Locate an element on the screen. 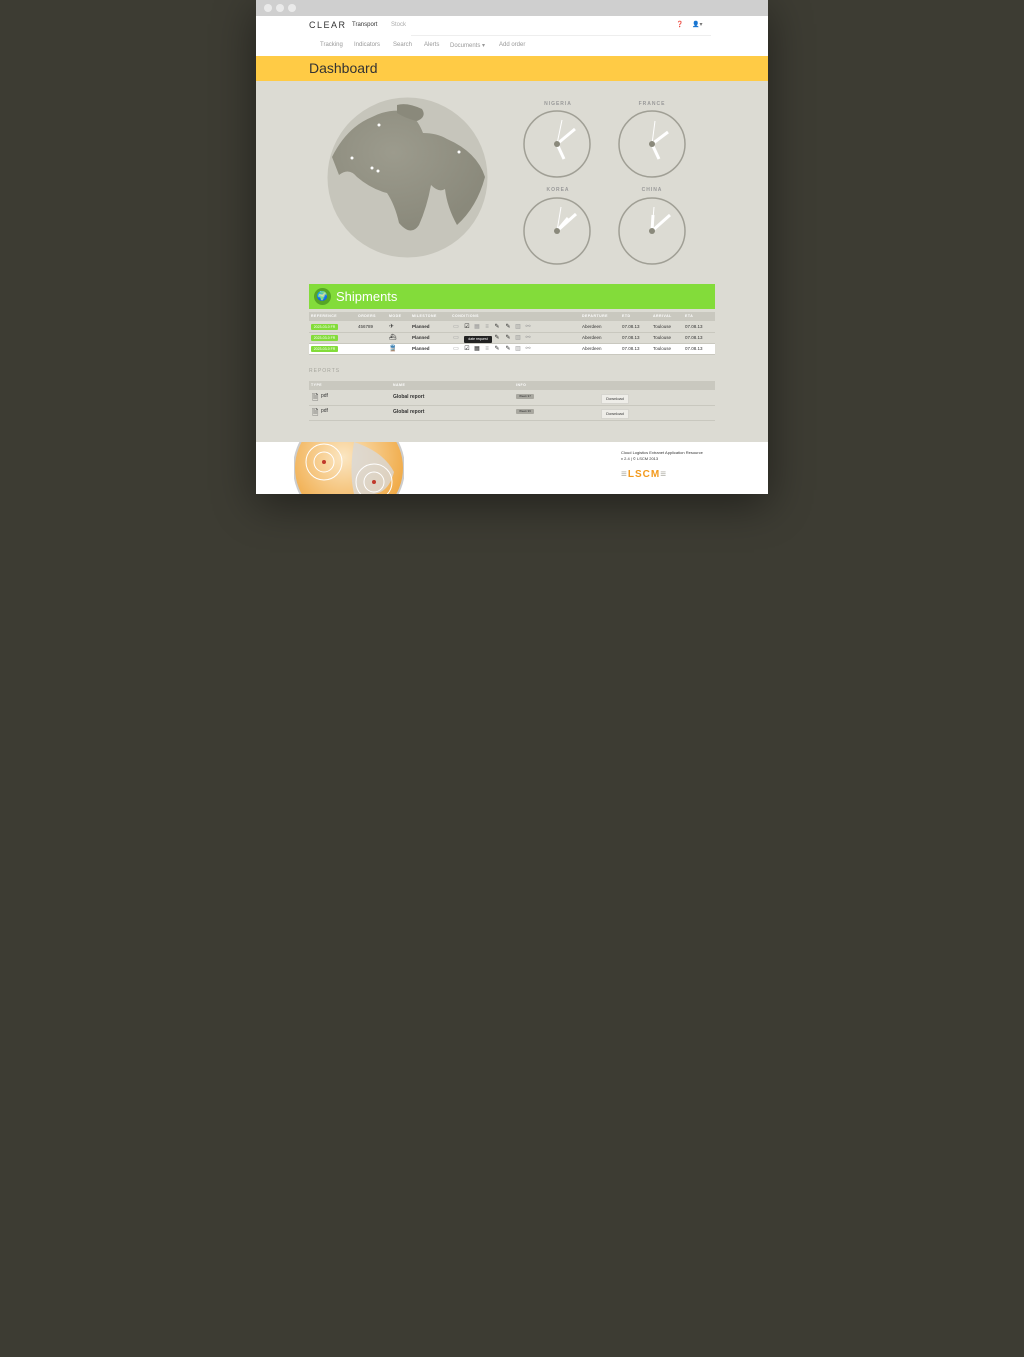 This screenshot has height=1357, width=1024. column-header: NAME is located at coordinates (399, 385).